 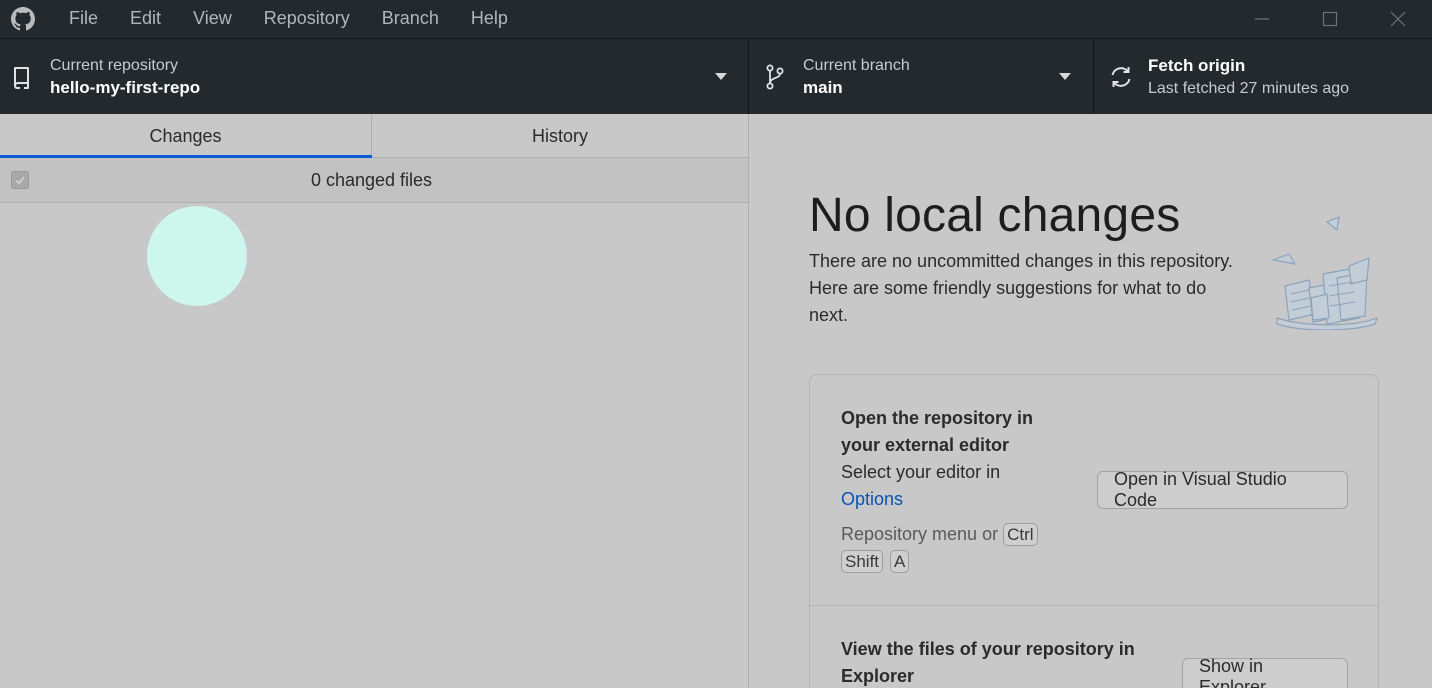 I want to click on github-logo-icon, so click(x=23, y=19).